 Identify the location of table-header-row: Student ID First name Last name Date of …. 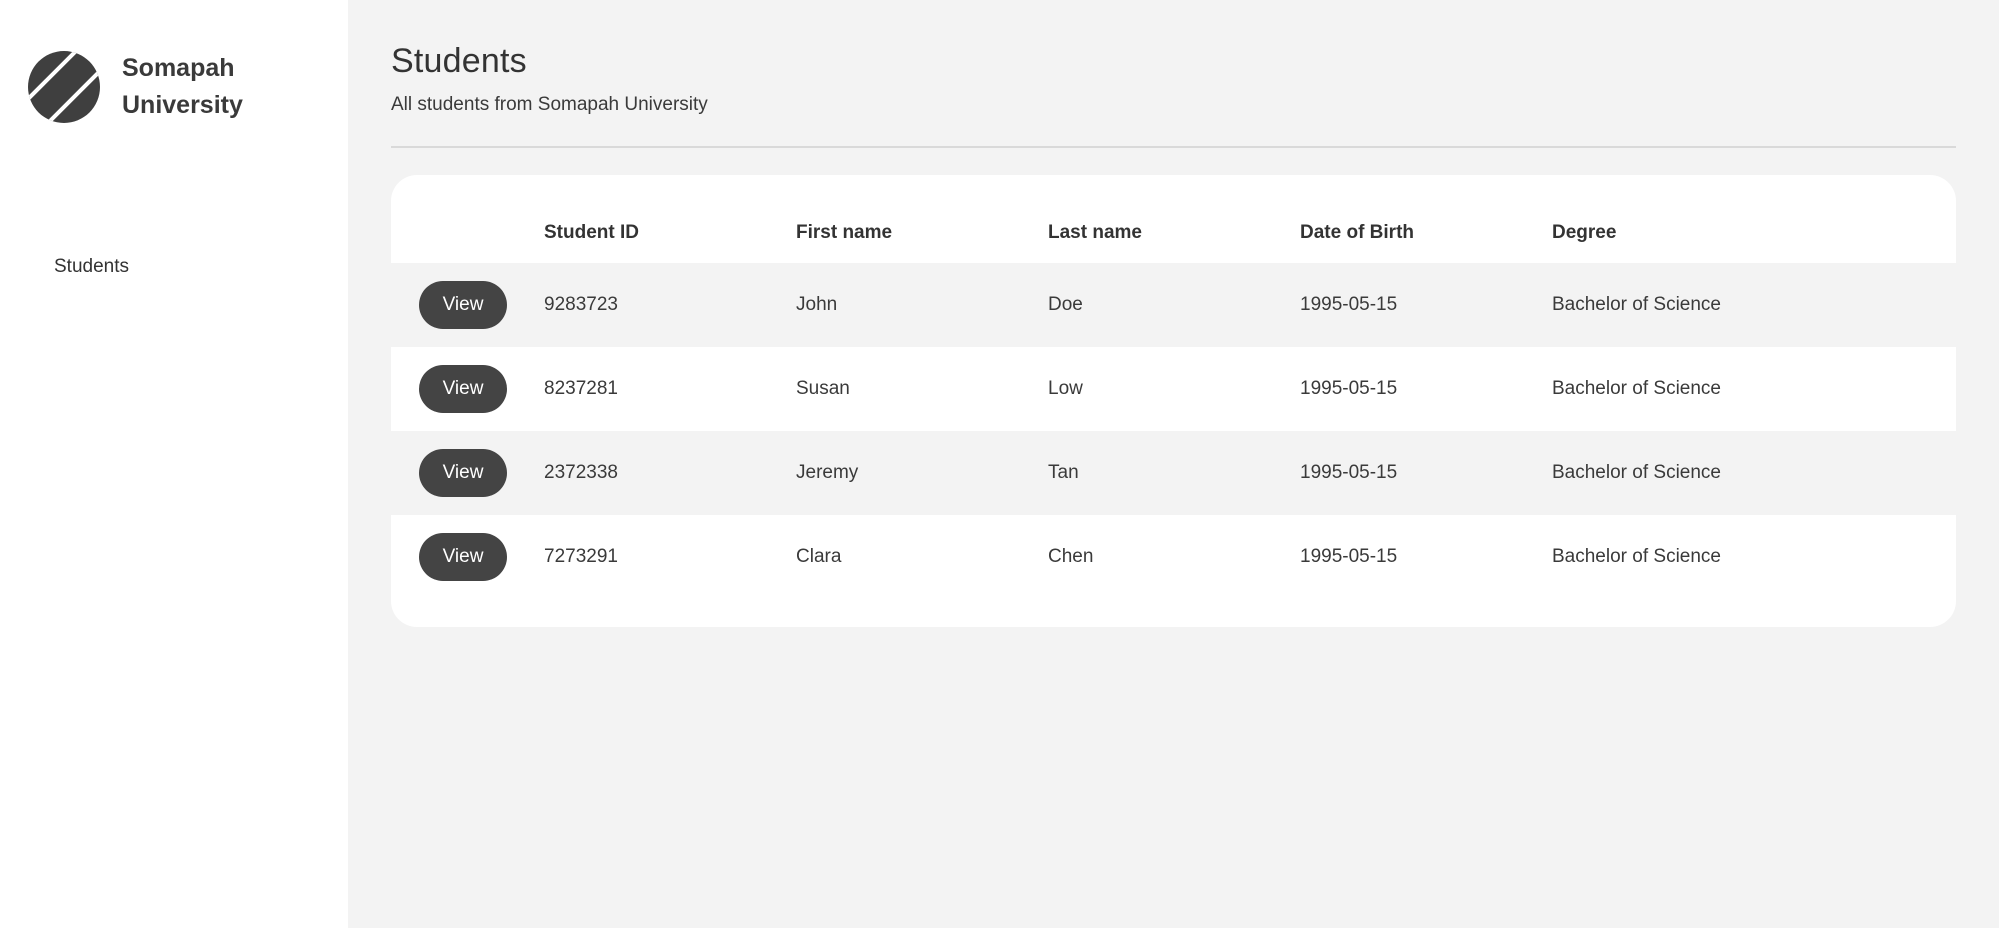
(1173, 219).